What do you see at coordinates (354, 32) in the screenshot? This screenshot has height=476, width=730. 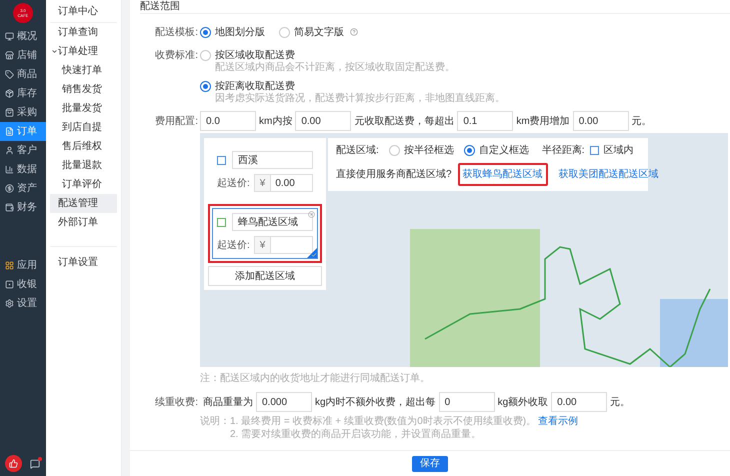 I see `help-icon` at bounding box center [354, 32].